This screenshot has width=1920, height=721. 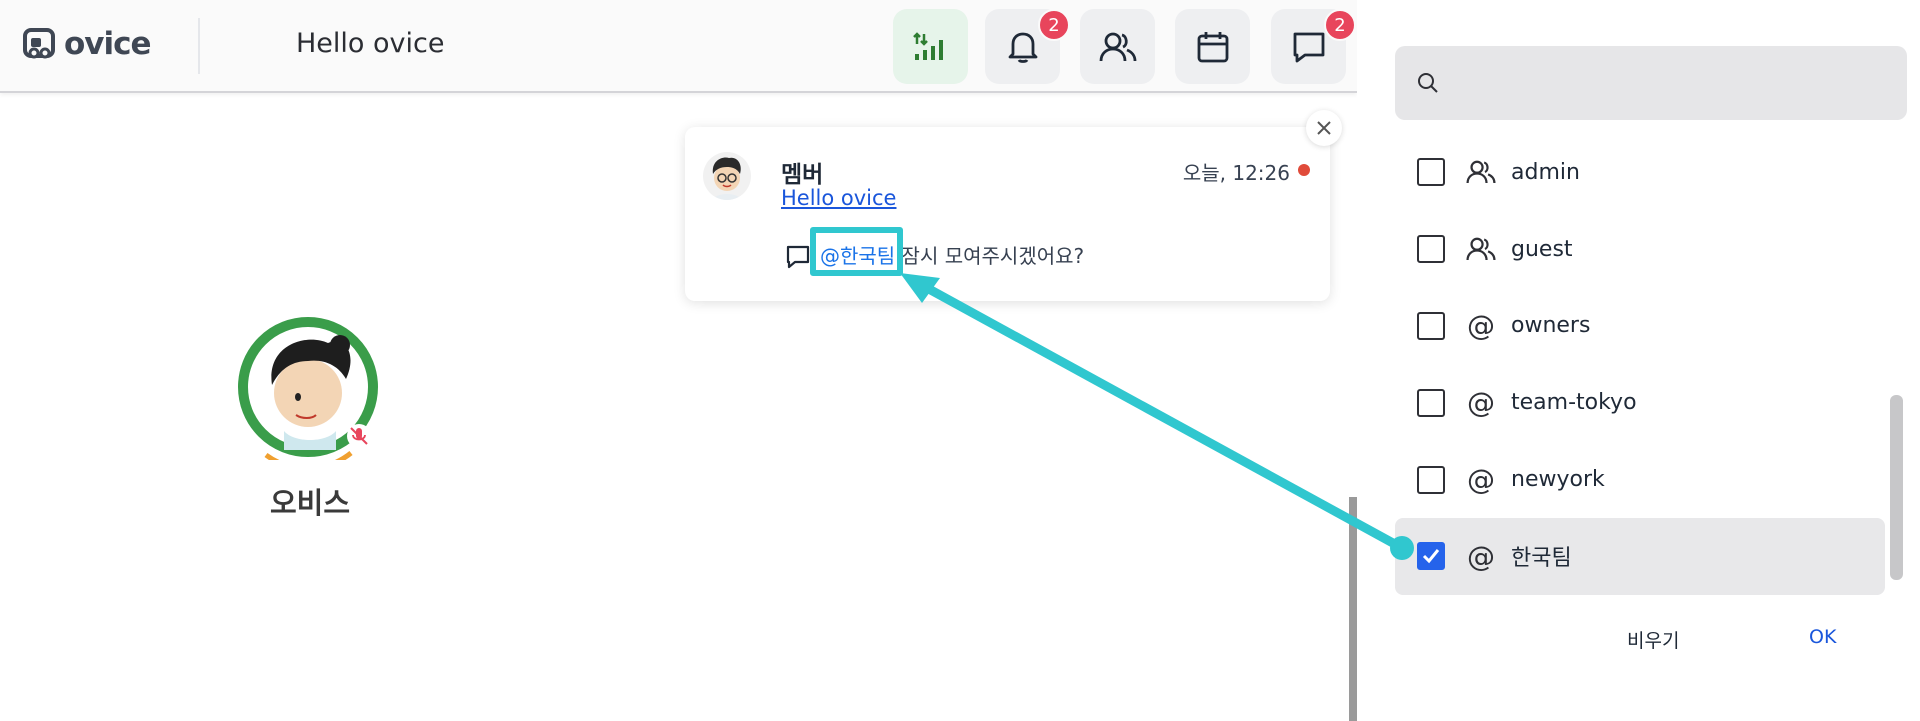 I want to click on space-link: Hello ovice, so click(x=838, y=198).